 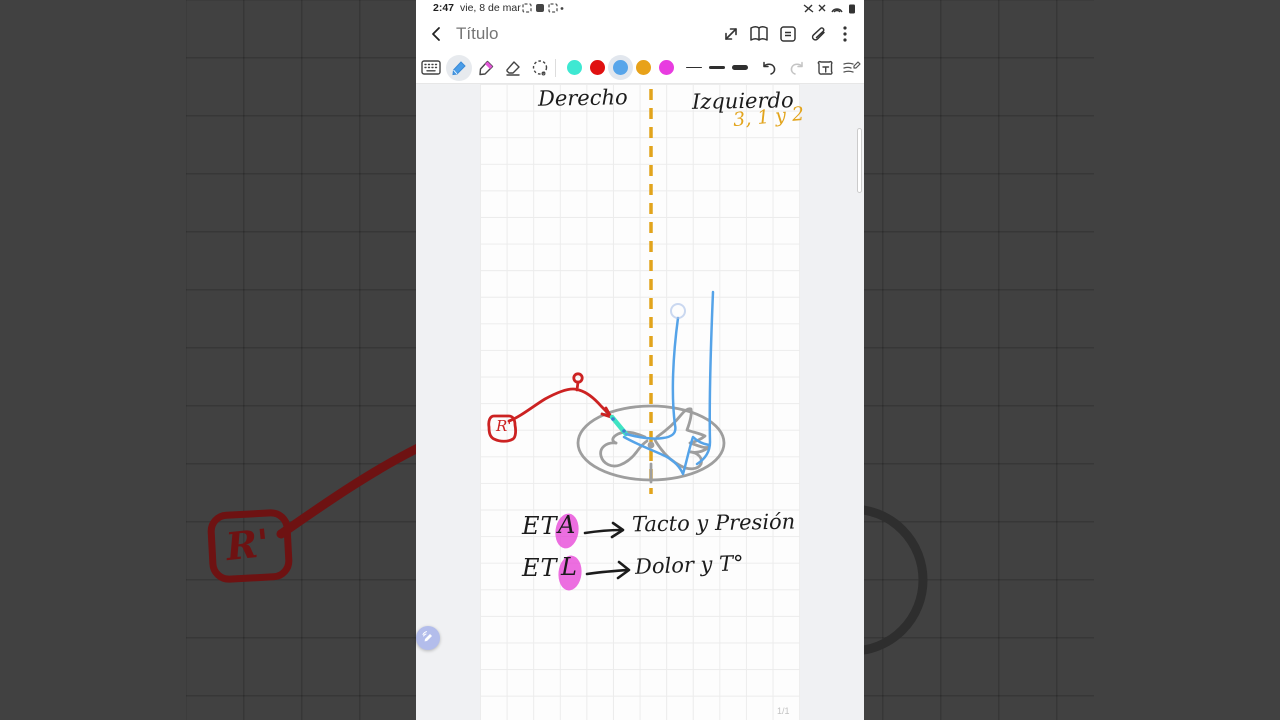 What do you see at coordinates (859, 160) in the screenshot?
I see `canvas-scrollbar` at bounding box center [859, 160].